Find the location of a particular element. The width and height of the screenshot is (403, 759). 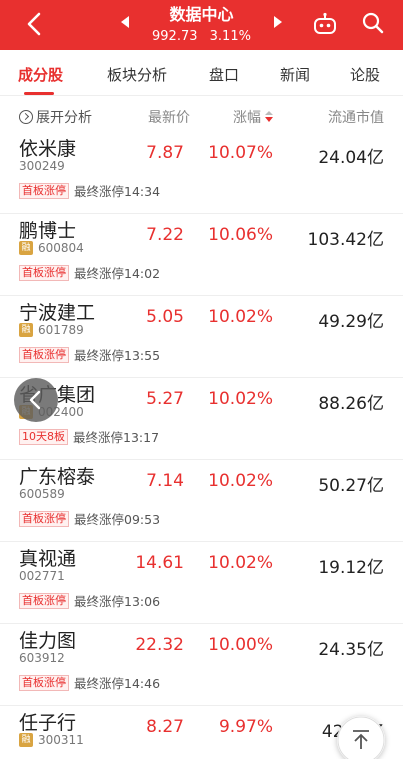

stock-market-cap: 103.42亿 is located at coordinates (345, 240).